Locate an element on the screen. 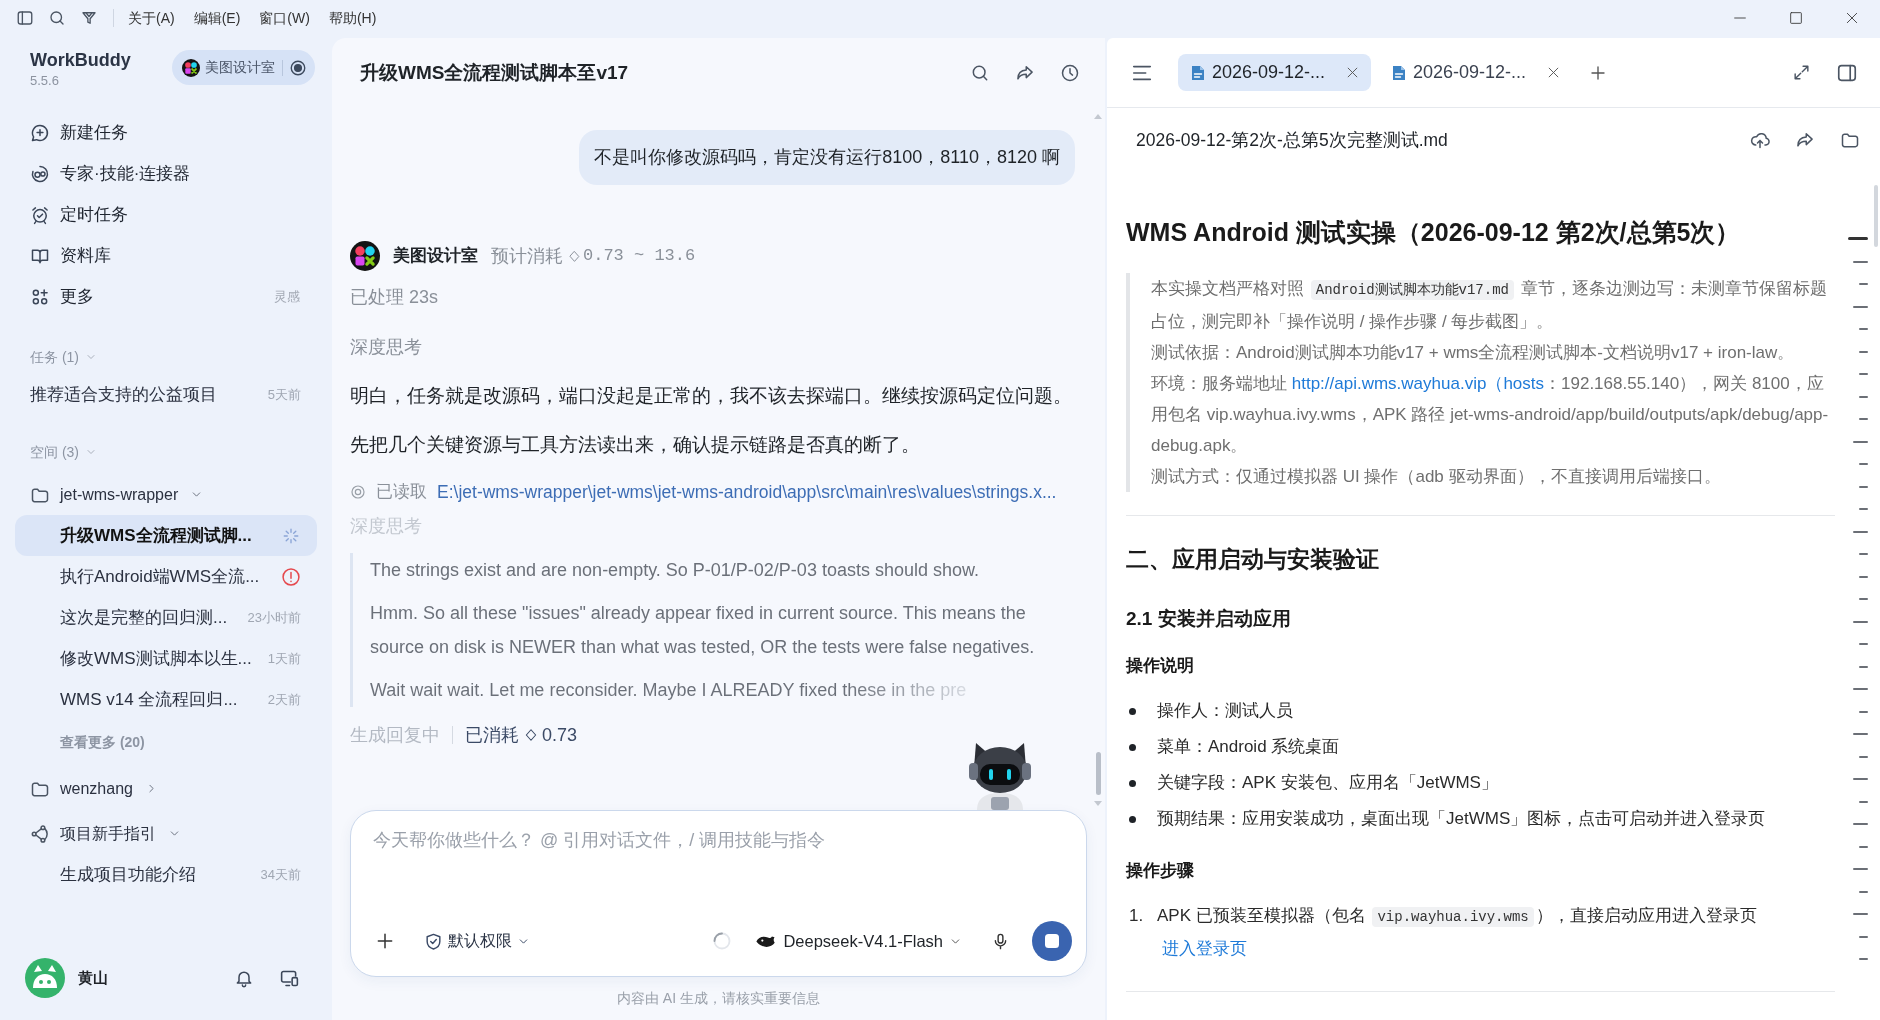 The image size is (1880, 1020). task-item: 修改WMS测试脚本以生... 1天前 is located at coordinates (166, 658).